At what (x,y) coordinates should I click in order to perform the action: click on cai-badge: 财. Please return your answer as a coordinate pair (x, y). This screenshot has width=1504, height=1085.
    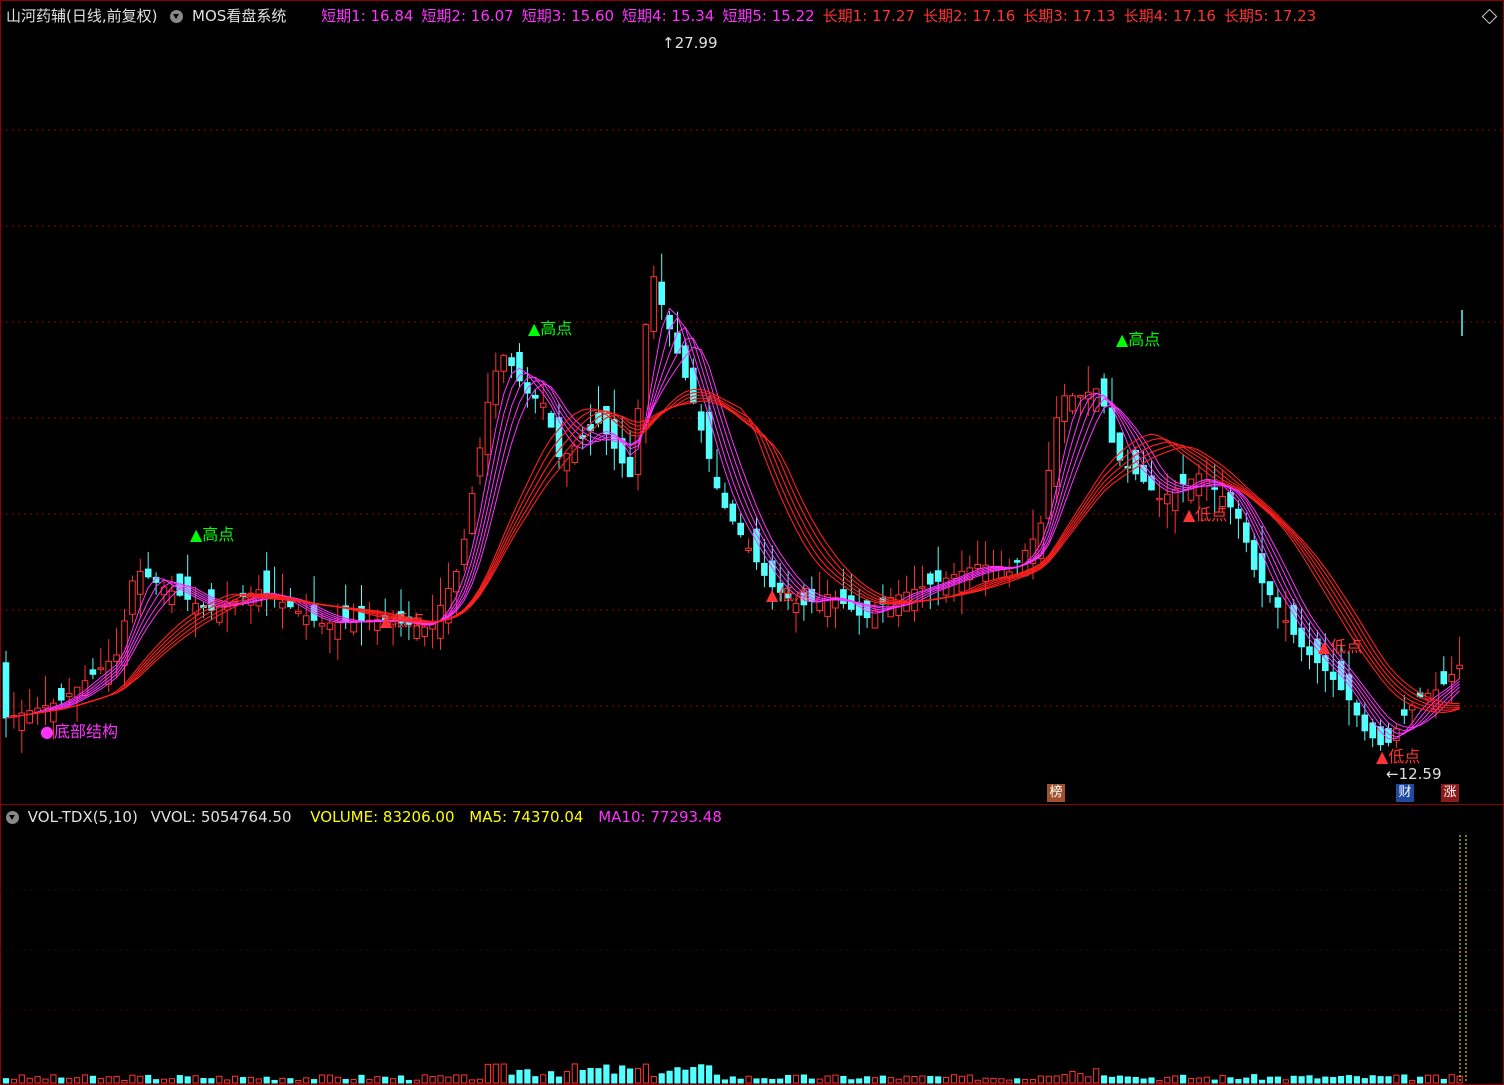
    Looking at the image, I should click on (1405, 793).